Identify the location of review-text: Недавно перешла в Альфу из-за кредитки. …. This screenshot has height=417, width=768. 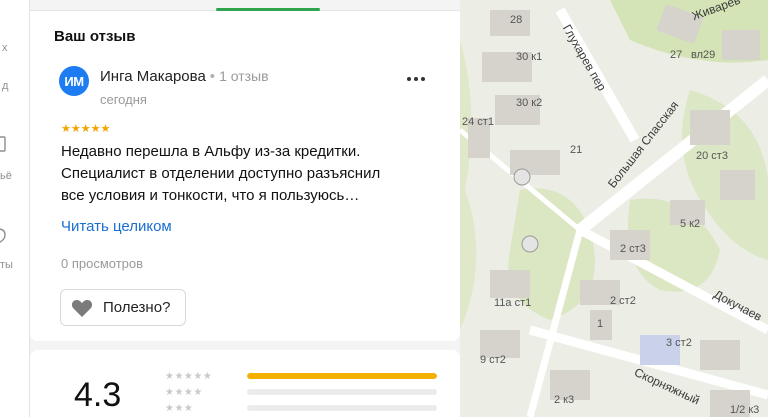
(251, 174).